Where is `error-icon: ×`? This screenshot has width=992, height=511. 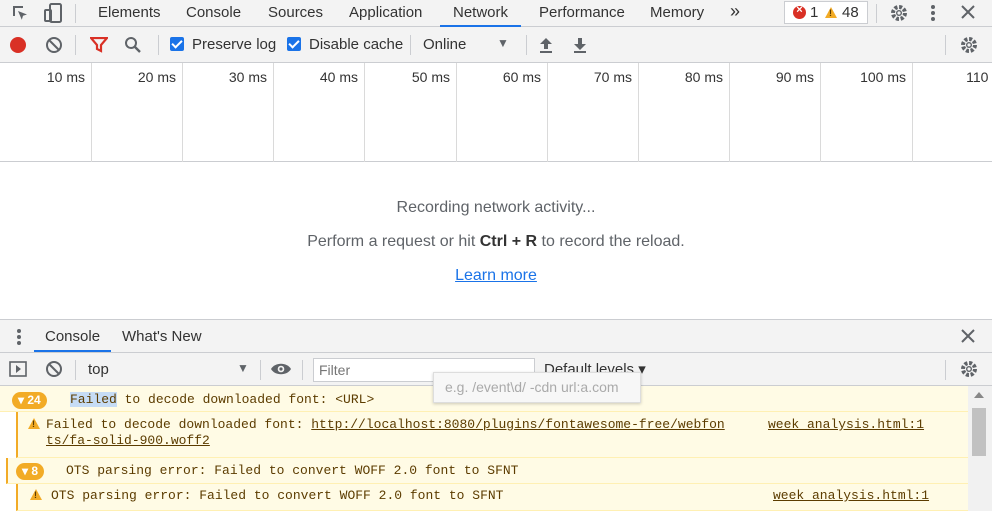
error-icon: × is located at coordinates (799, 11).